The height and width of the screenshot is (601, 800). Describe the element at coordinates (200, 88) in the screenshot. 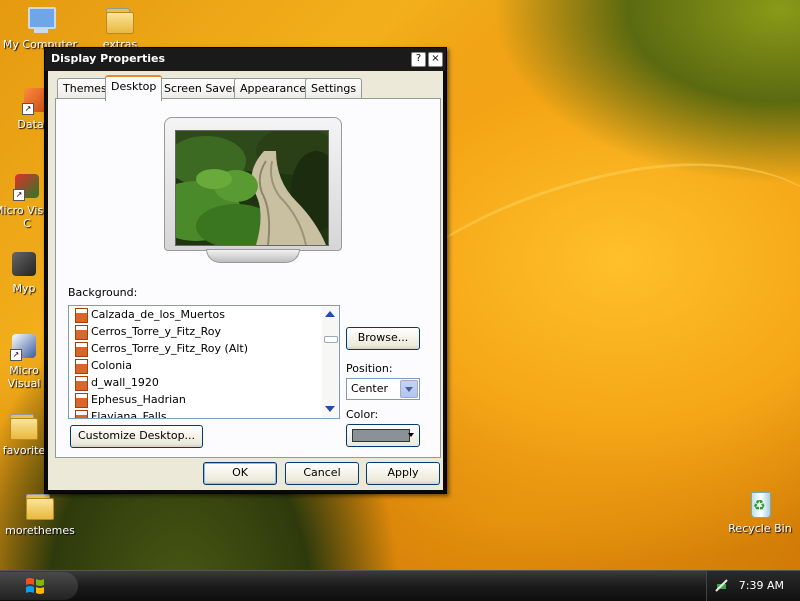

I see `tab-screen-saver: Screen Saver` at that location.